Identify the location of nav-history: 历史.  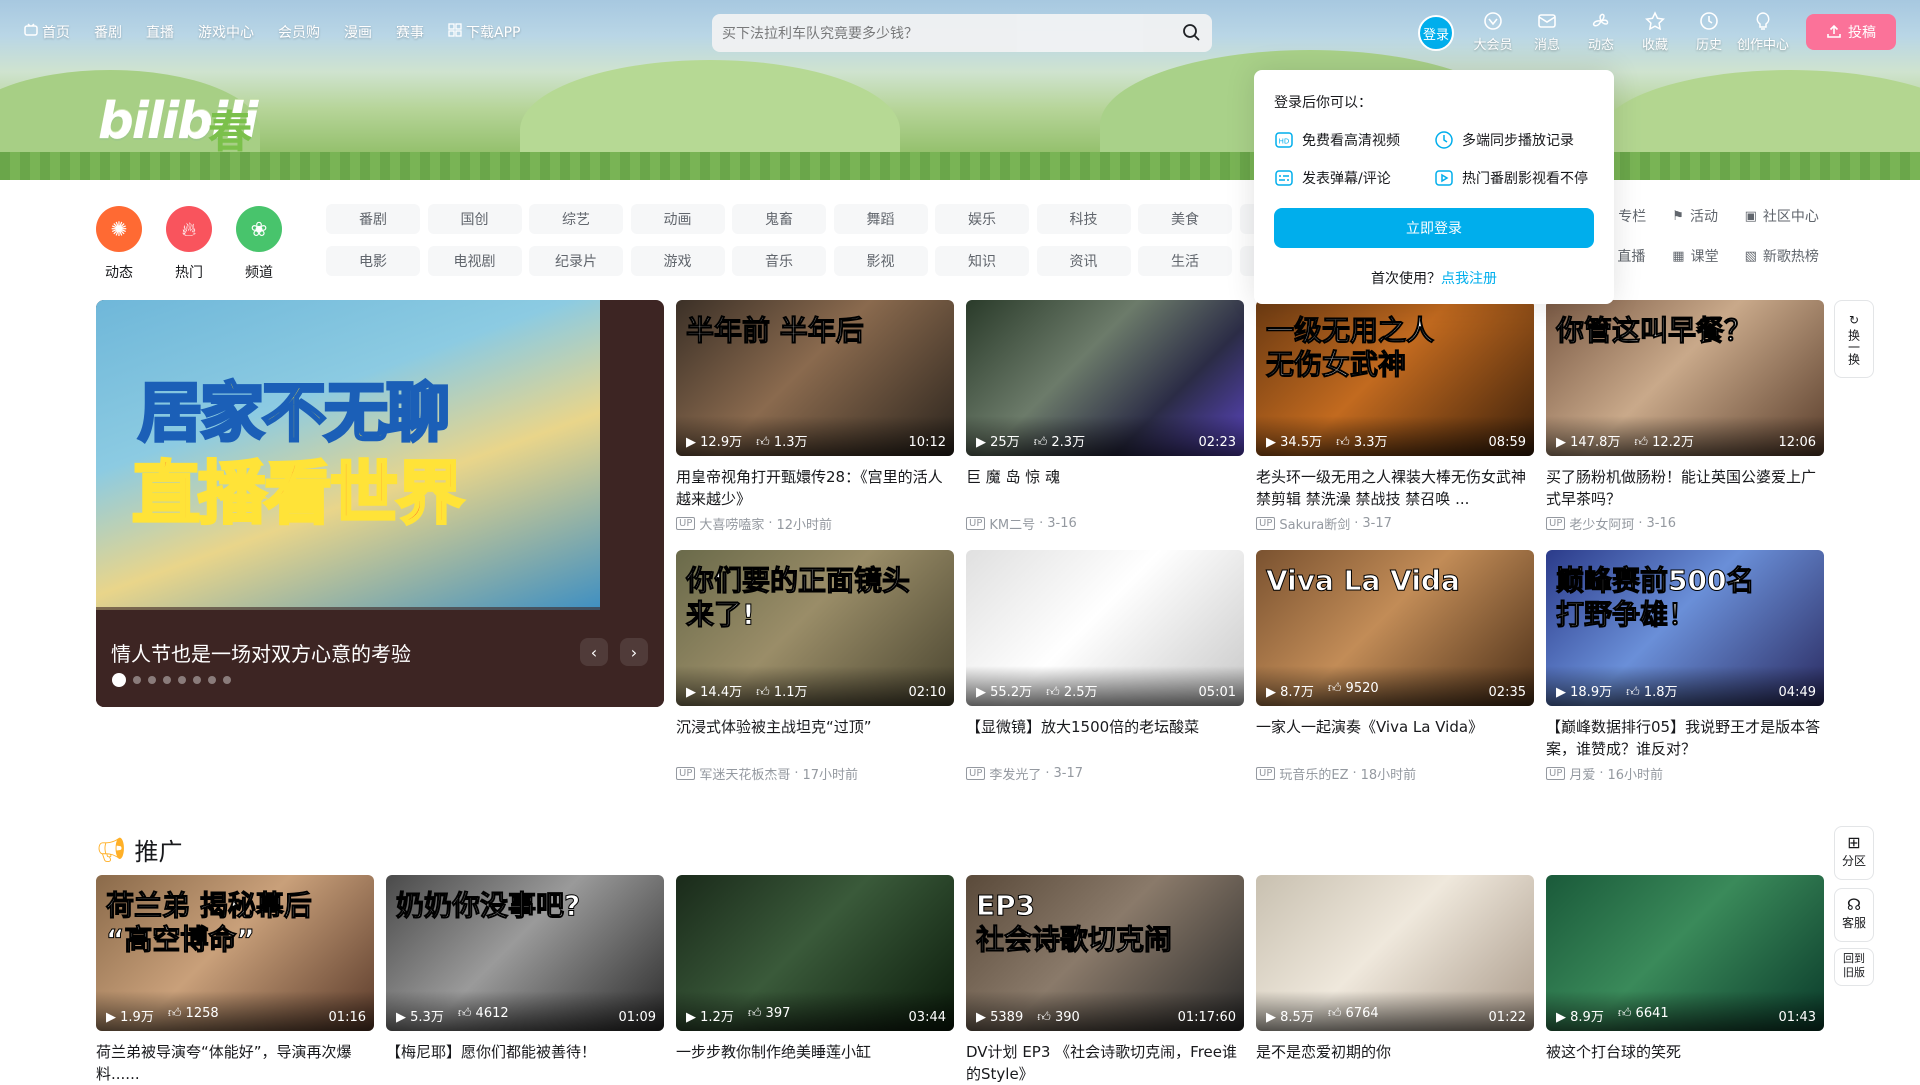
(1709, 31).